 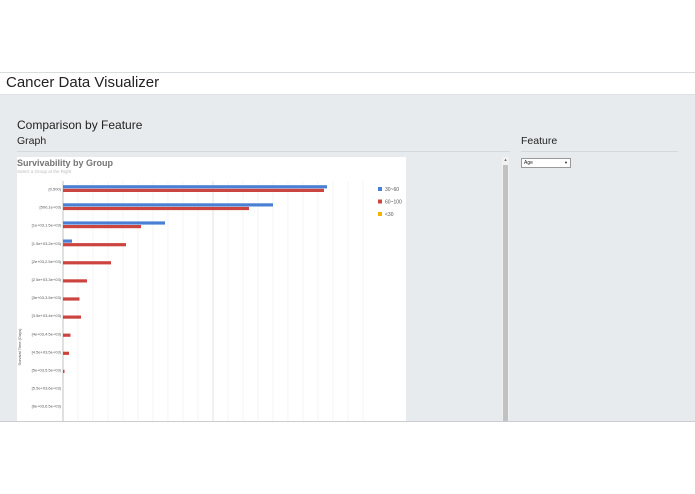 What do you see at coordinates (80, 125) in the screenshot?
I see `section-title: Comparison by Feature` at bounding box center [80, 125].